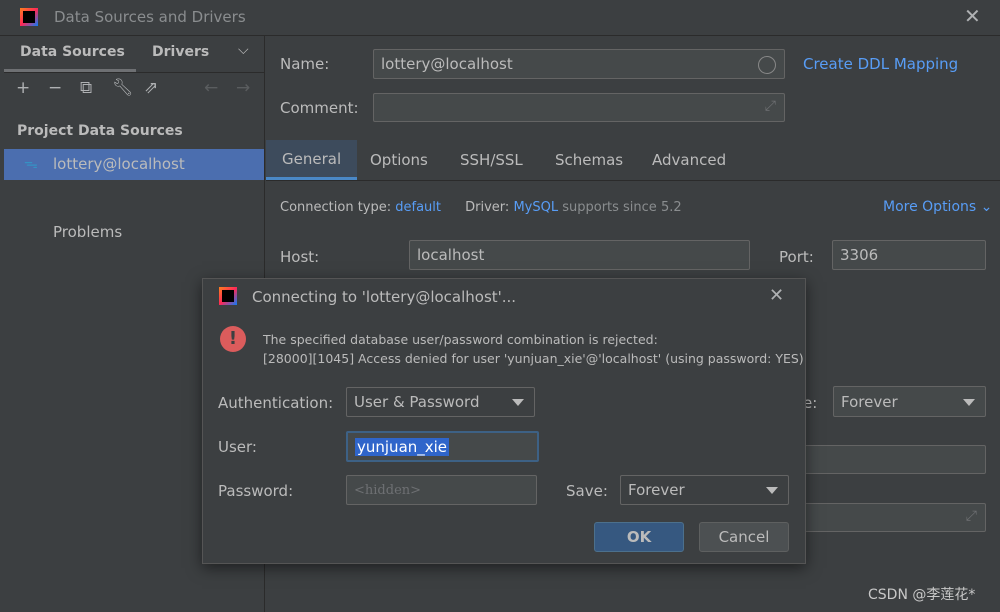  I want to click on tab-drivers: Drivers, so click(180, 52).